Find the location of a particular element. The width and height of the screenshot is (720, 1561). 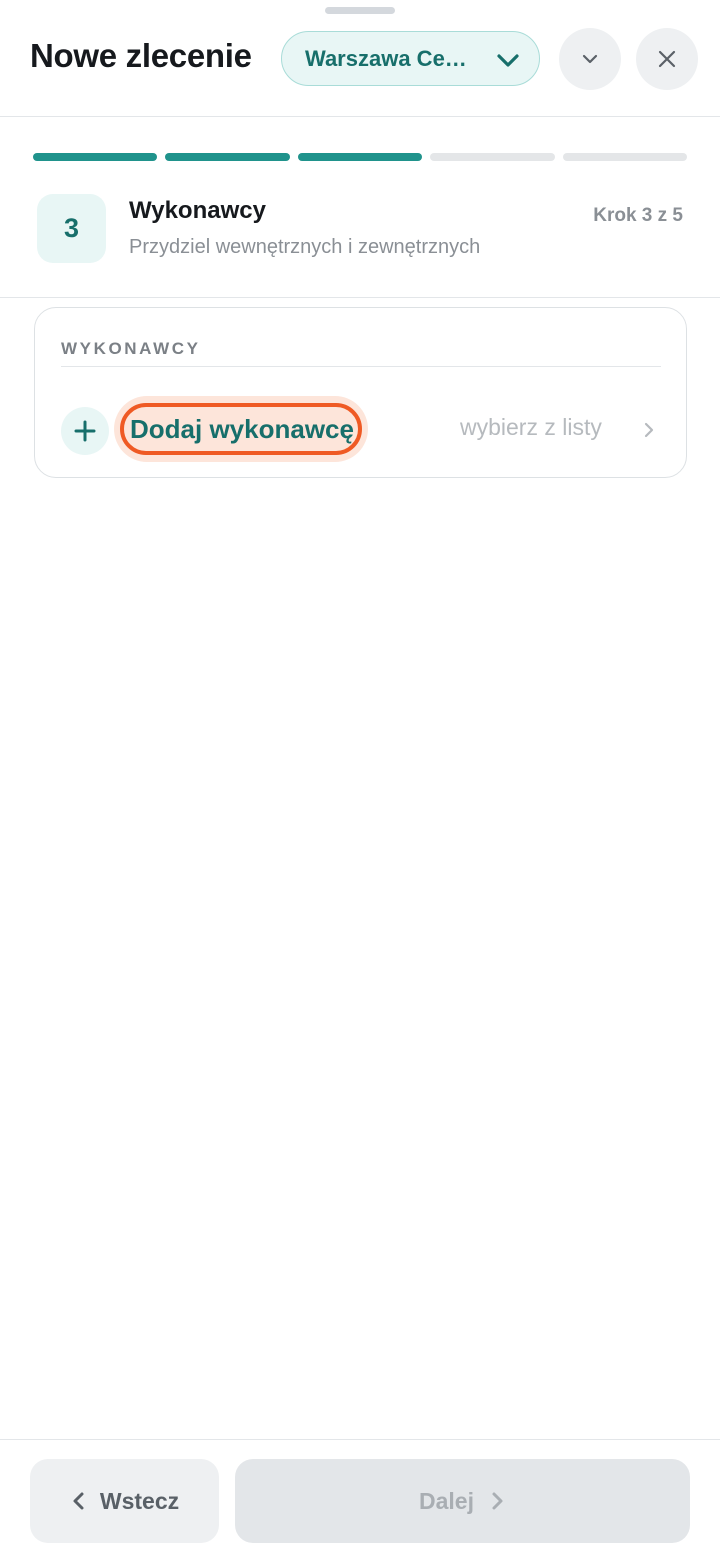

chevron-left-icon is located at coordinates (78, 1501).